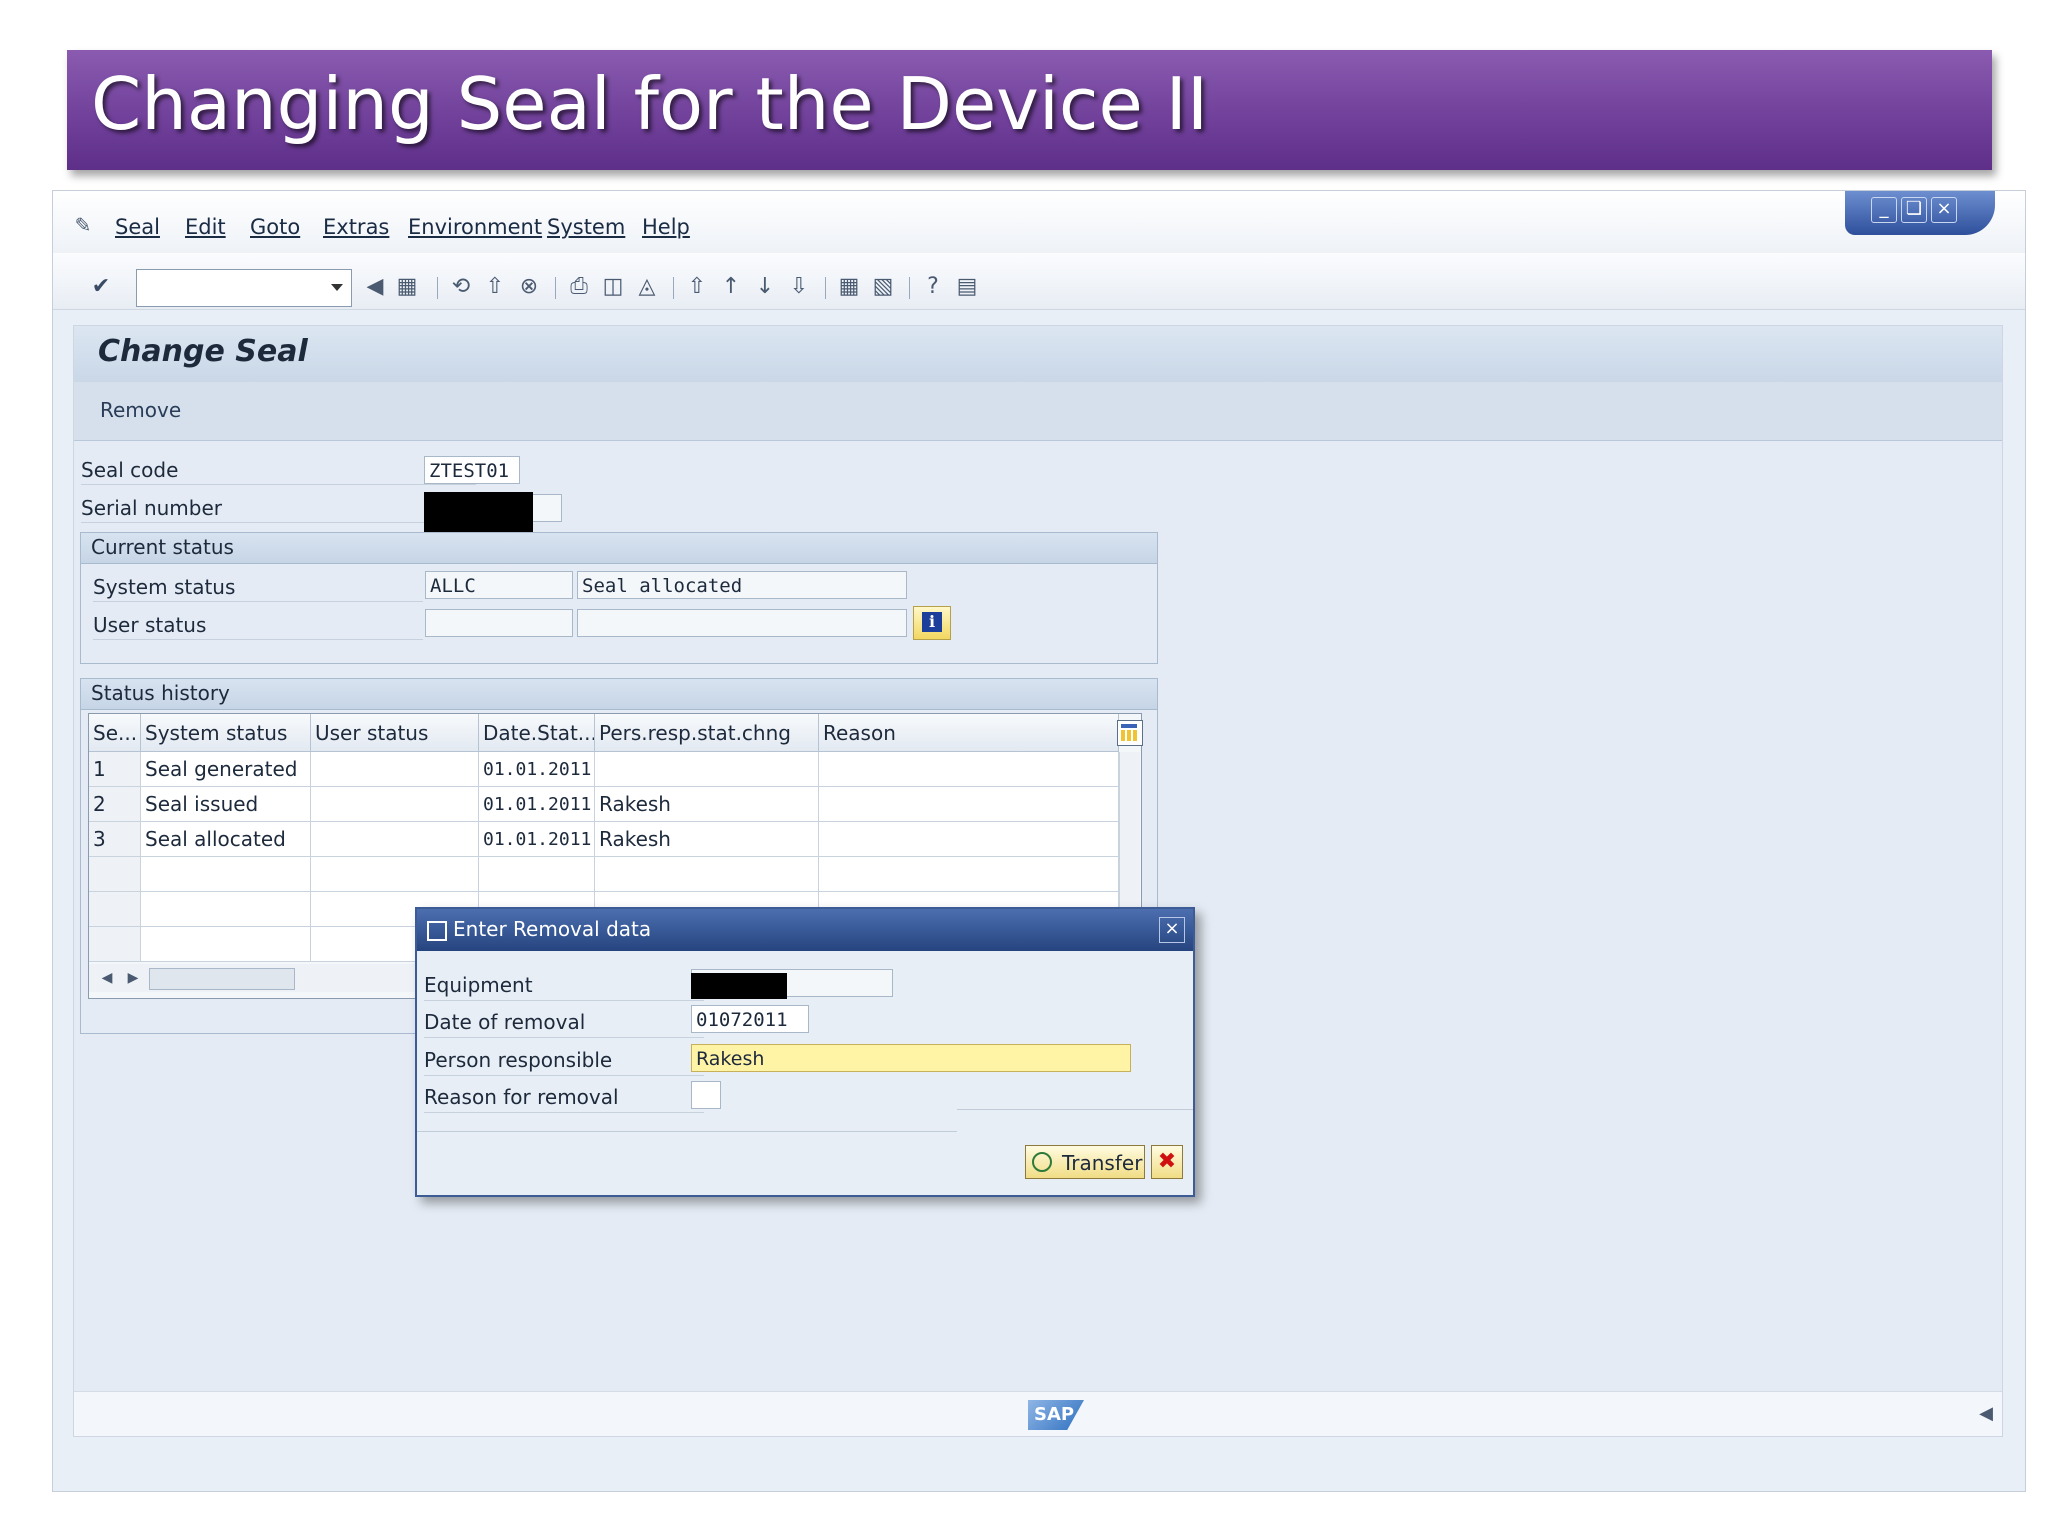  What do you see at coordinates (1884, 210) in the screenshot?
I see `minimize-icon: _` at bounding box center [1884, 210].